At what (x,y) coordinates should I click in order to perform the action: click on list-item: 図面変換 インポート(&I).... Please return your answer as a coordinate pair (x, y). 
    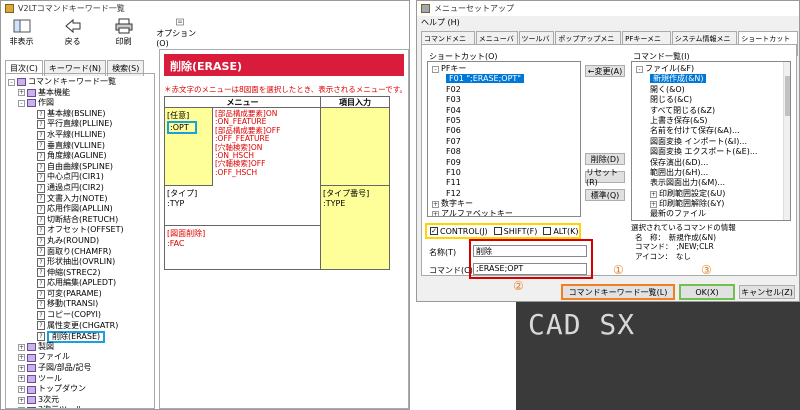
    Looking at the image, I should click on (711, 142).